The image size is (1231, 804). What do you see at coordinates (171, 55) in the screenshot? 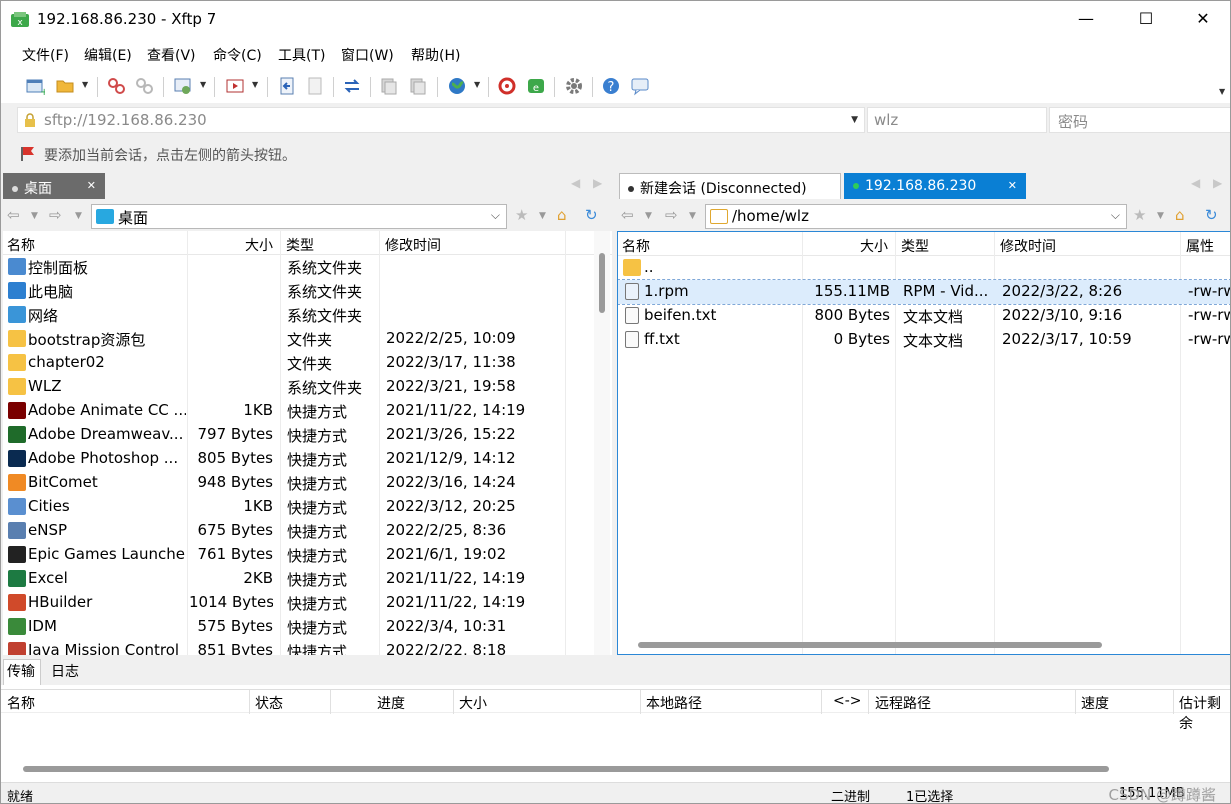
I see `menu-view: 查看(V)` at bounding box center [171, 55].